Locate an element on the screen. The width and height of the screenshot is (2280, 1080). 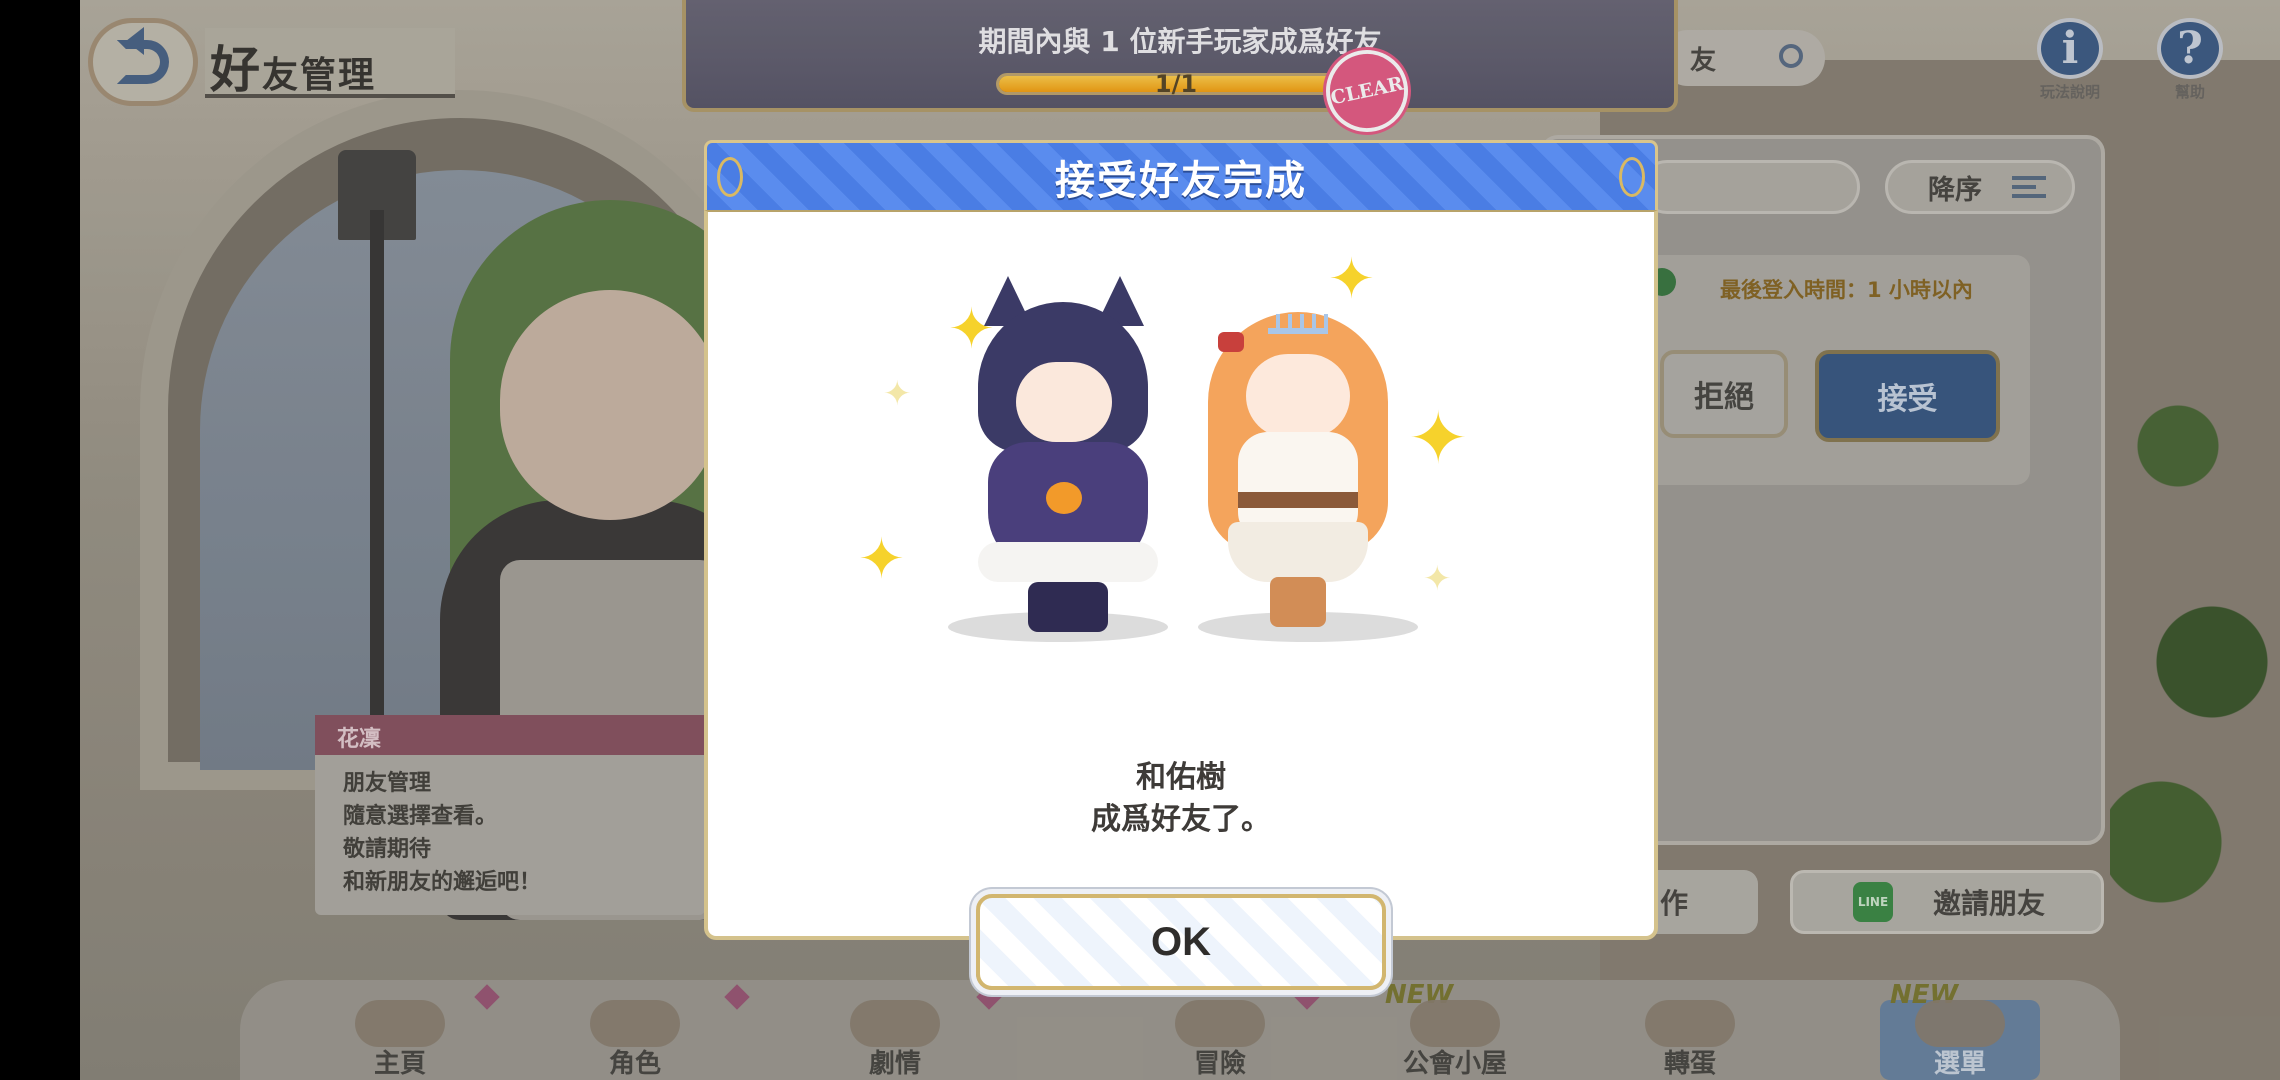
tiara-icon is located at coordinates (1298, 324).